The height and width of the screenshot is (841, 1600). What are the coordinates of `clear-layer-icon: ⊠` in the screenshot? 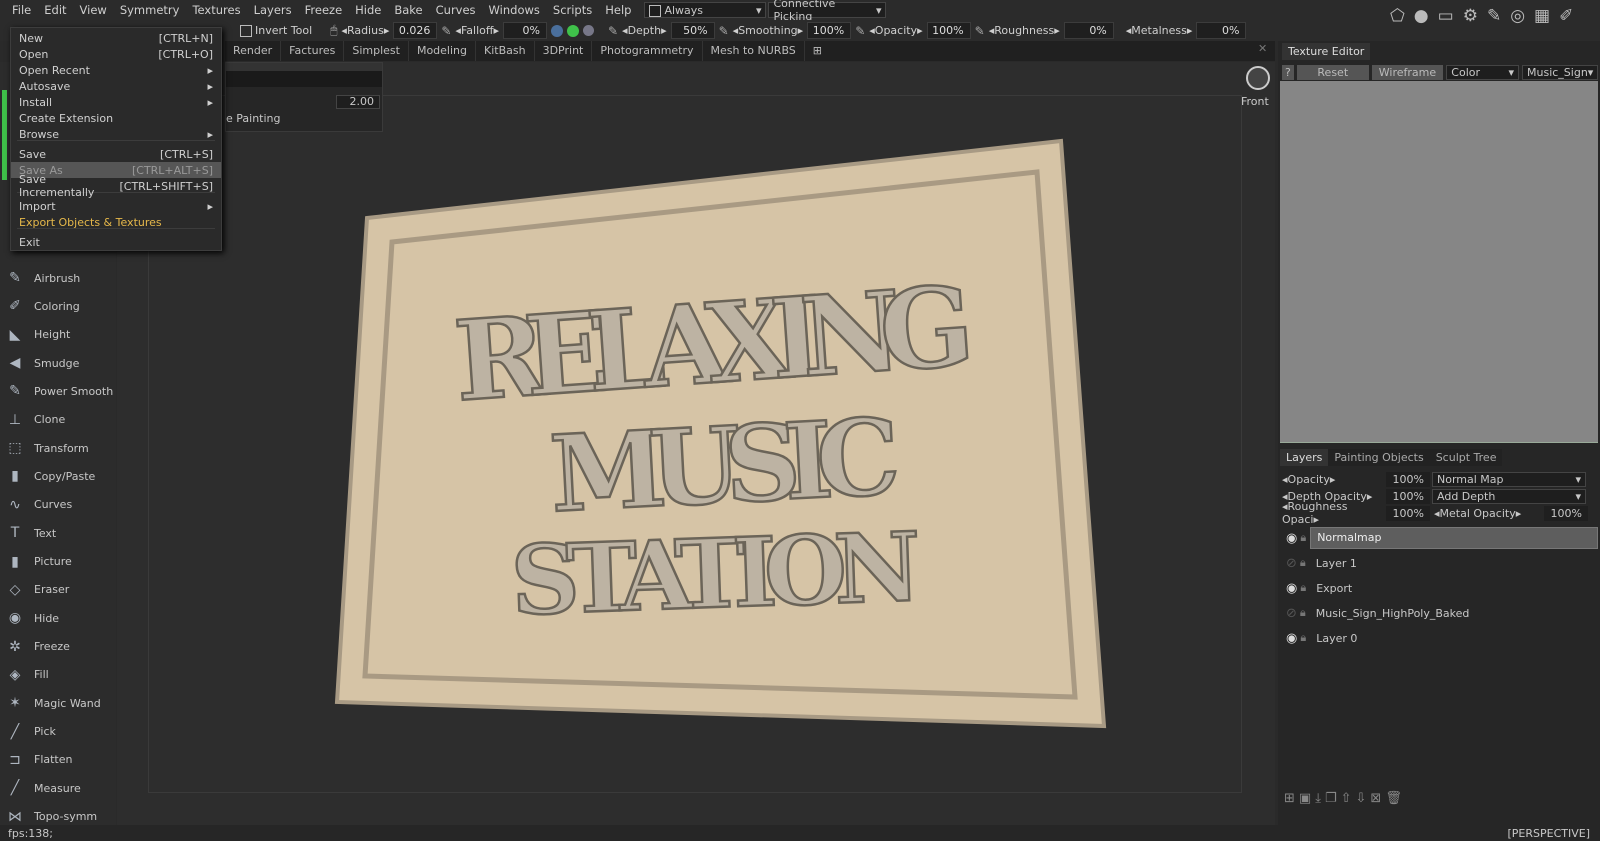 It's located at (1375, 798).